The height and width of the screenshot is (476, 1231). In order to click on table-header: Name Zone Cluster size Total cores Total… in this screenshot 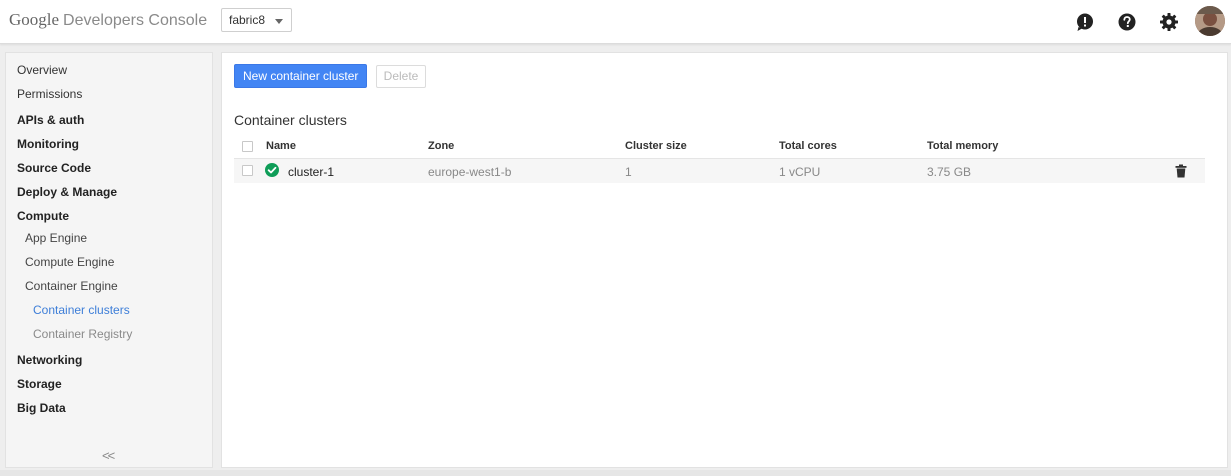, I will do `click(719, 148)`.